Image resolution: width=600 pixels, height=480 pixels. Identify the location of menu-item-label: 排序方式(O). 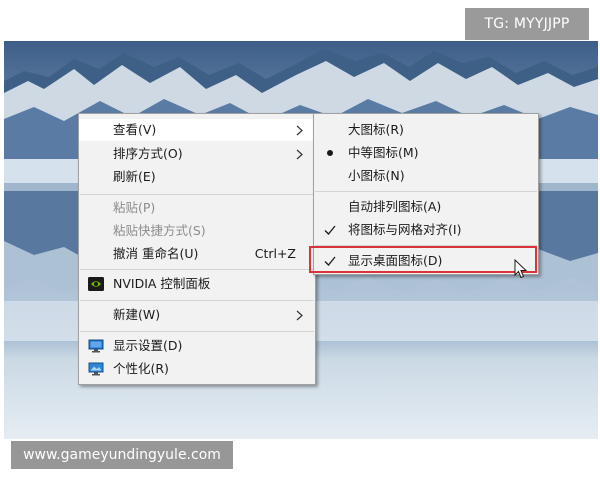
(148, 153).